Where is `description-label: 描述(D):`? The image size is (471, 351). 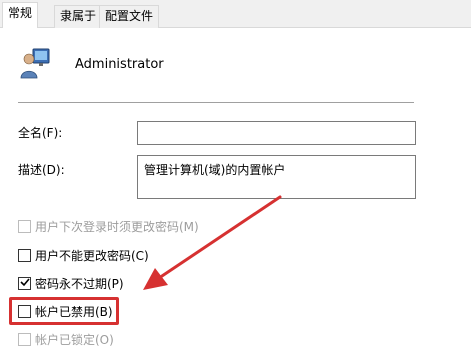
description-label: 描述(D): is located at coordinates (41, 170).